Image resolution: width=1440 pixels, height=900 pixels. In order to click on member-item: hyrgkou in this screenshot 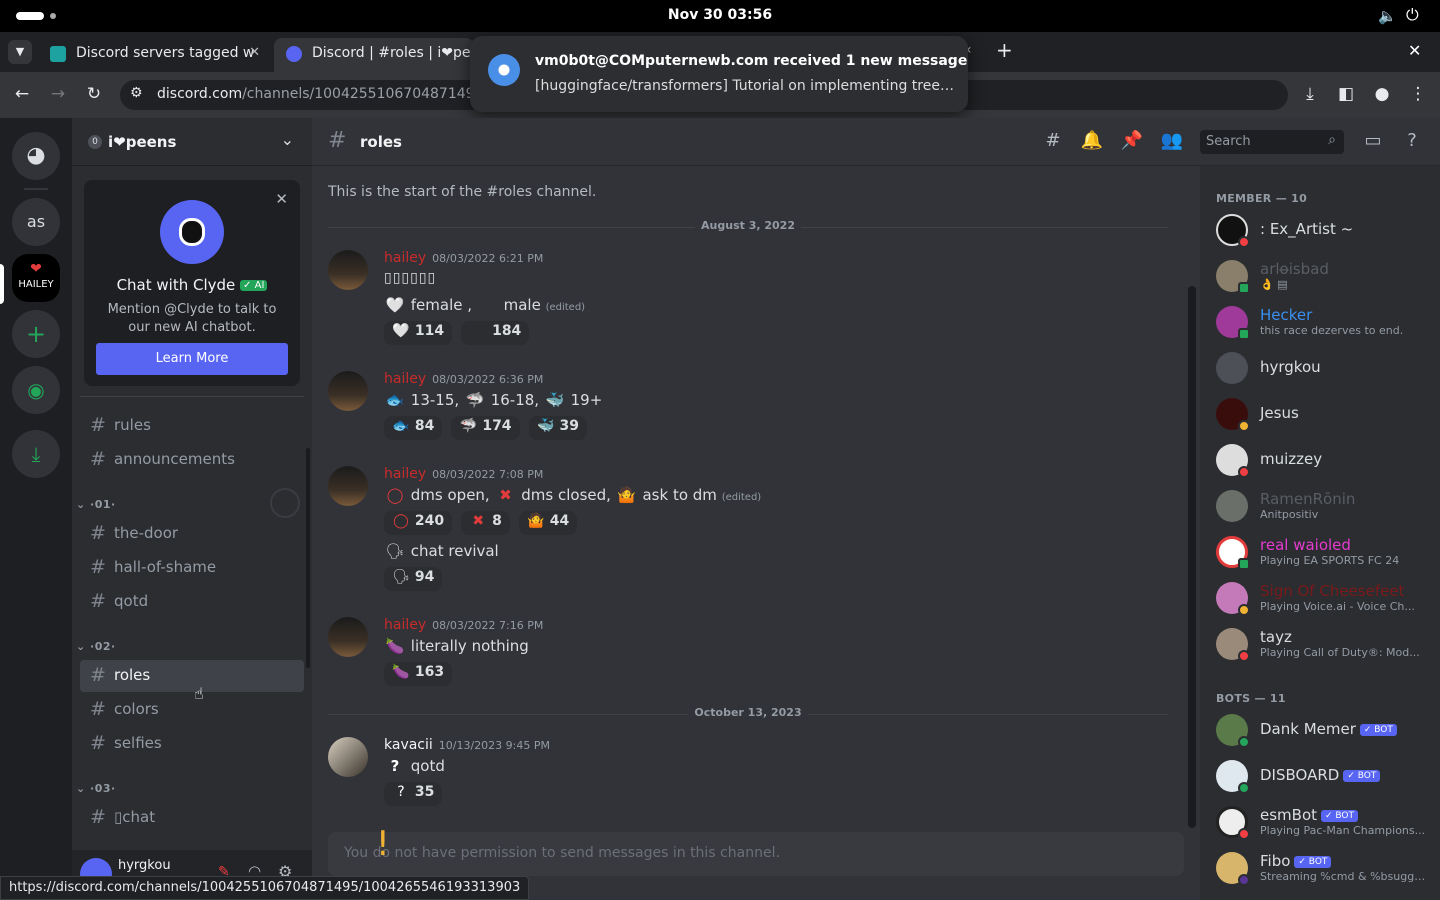, I will do `click(1328, 368)`.